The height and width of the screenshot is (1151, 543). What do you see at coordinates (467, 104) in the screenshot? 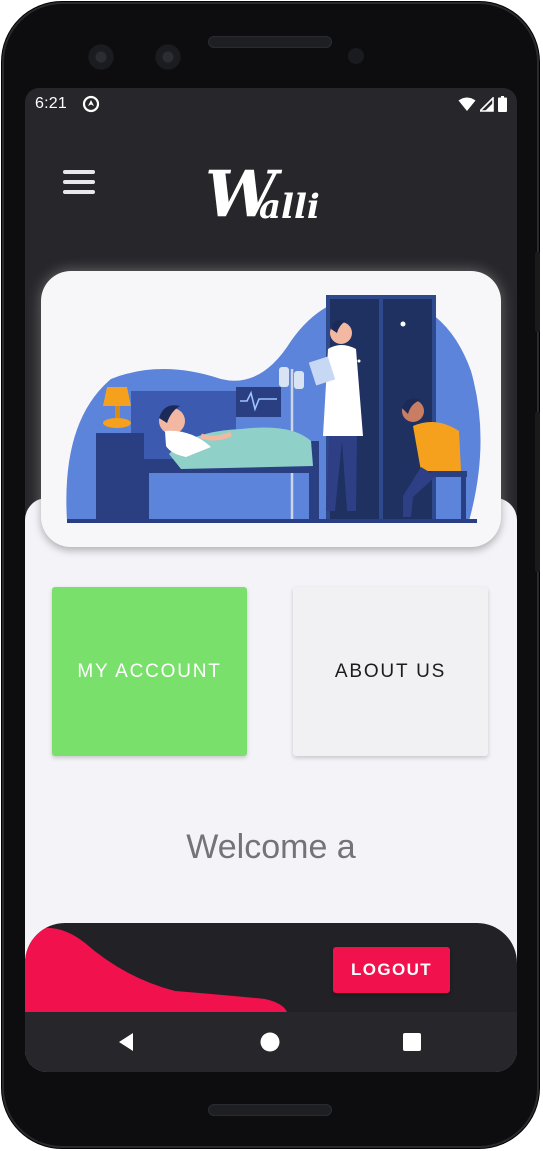
I see `wifi-icon` at bounding box center [467, 104].